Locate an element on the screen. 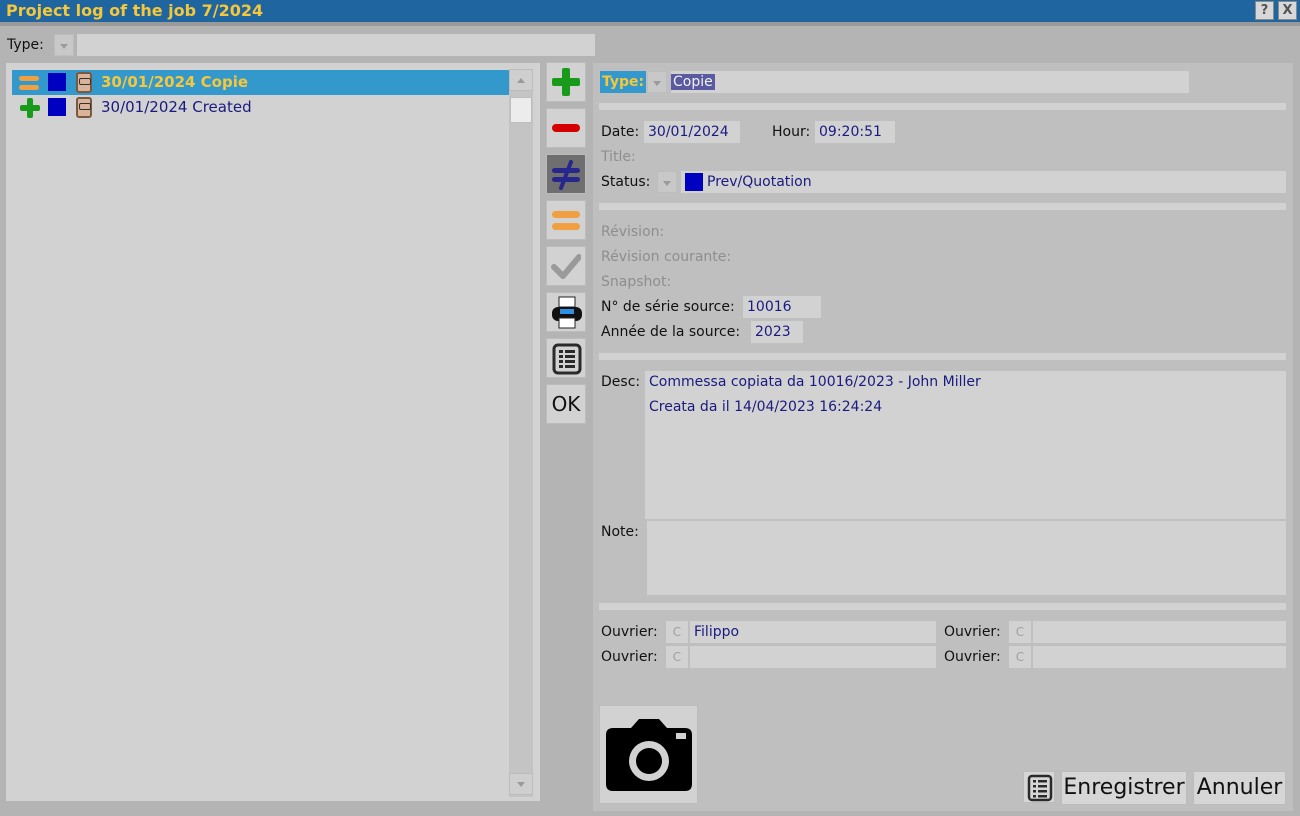  list-scrollbar is located at coordinates (521, 433).